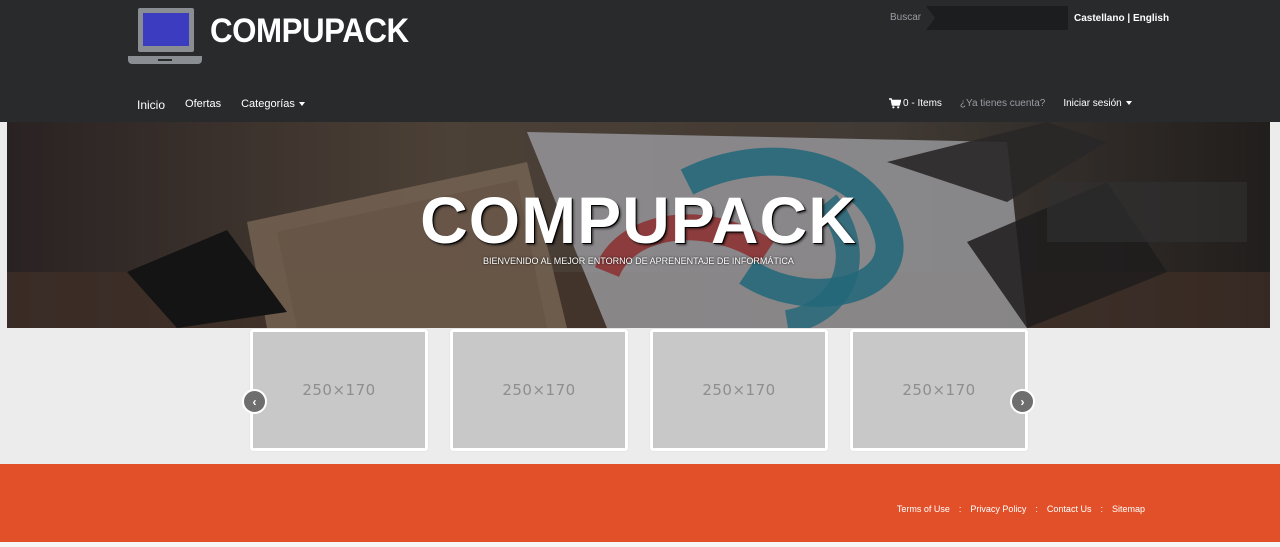  I want to click on main-nav: Inicio Ofertas Categorías, so click(221, 105).